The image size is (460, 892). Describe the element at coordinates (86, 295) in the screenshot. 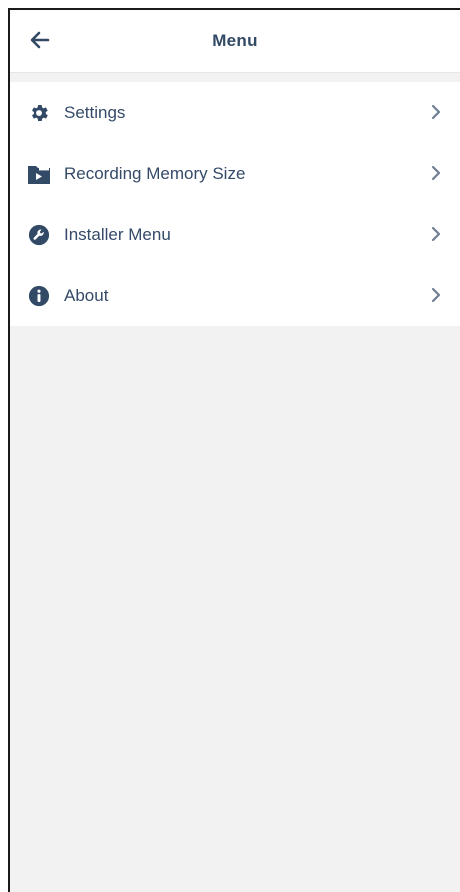

I see `menu-item-label: About` at that location.